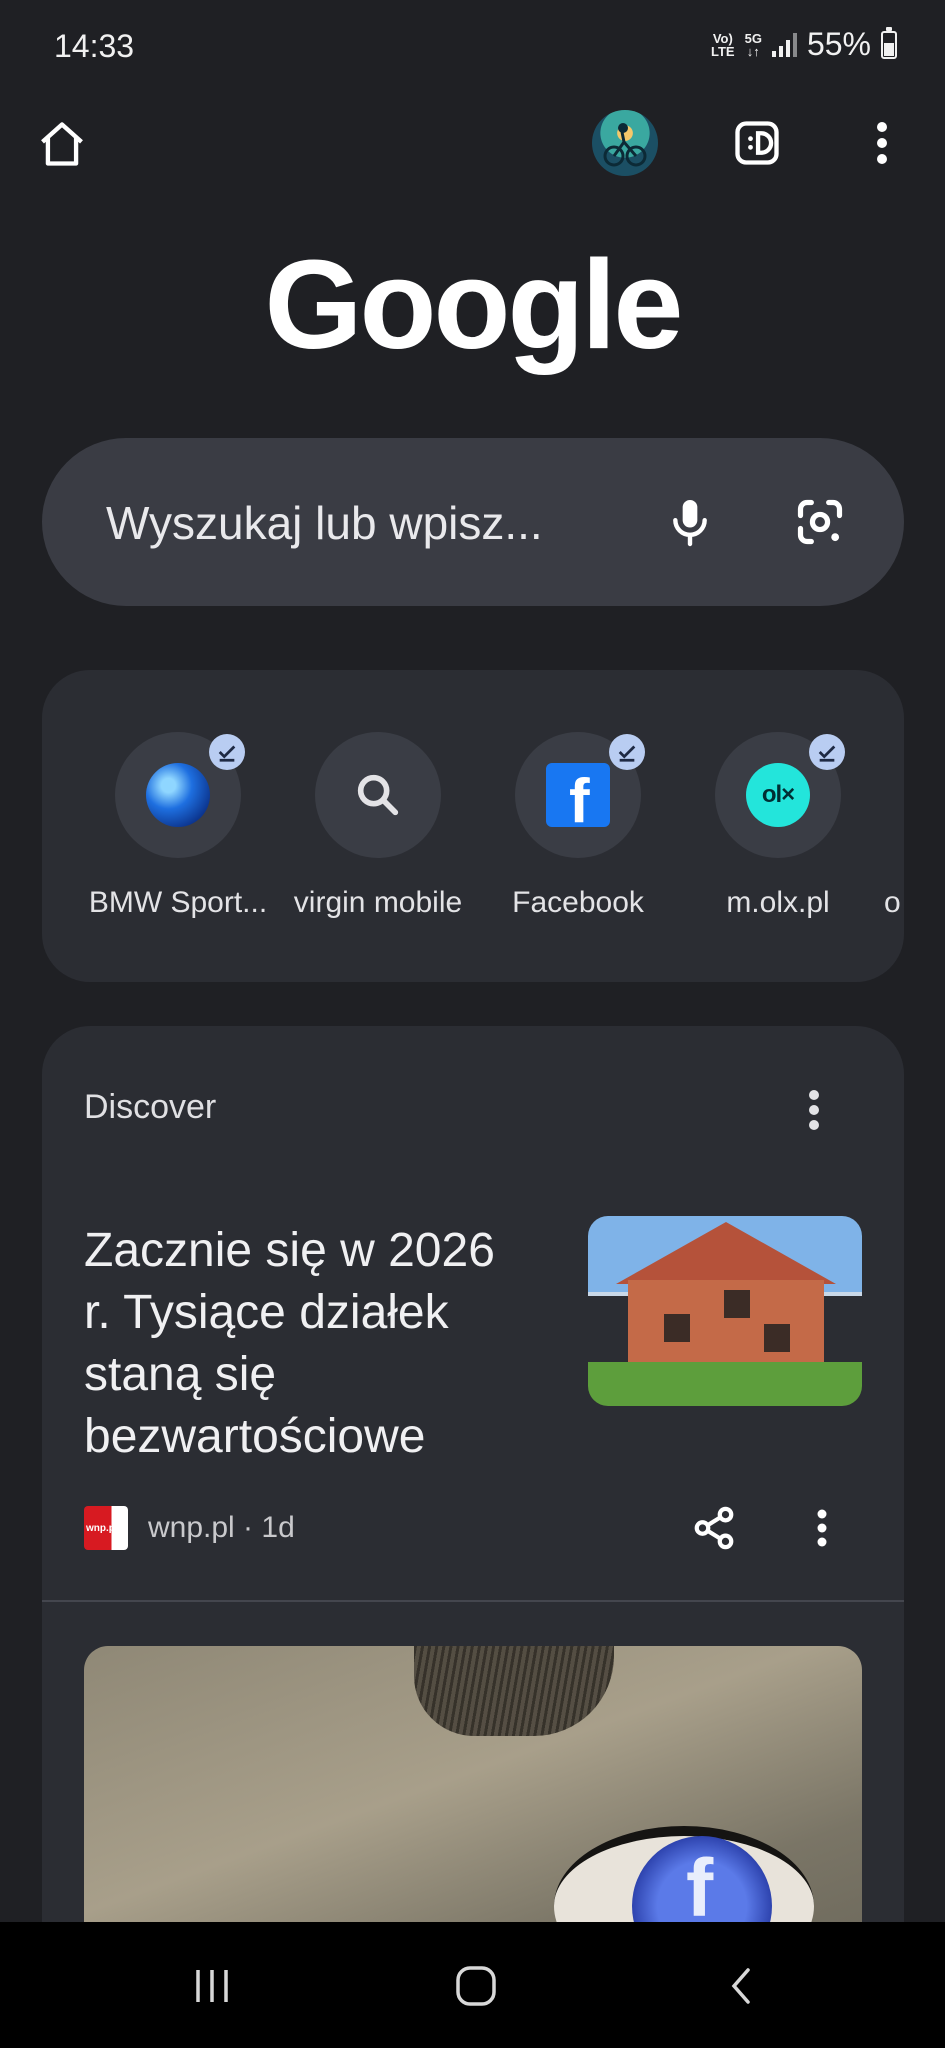 This screenshot has width=945, height=2048. Describe the element at coordinates (804, 44) in the screenshot. I see `status-icons: Vo) LTE 5G ↓↑ 55%` at that location.